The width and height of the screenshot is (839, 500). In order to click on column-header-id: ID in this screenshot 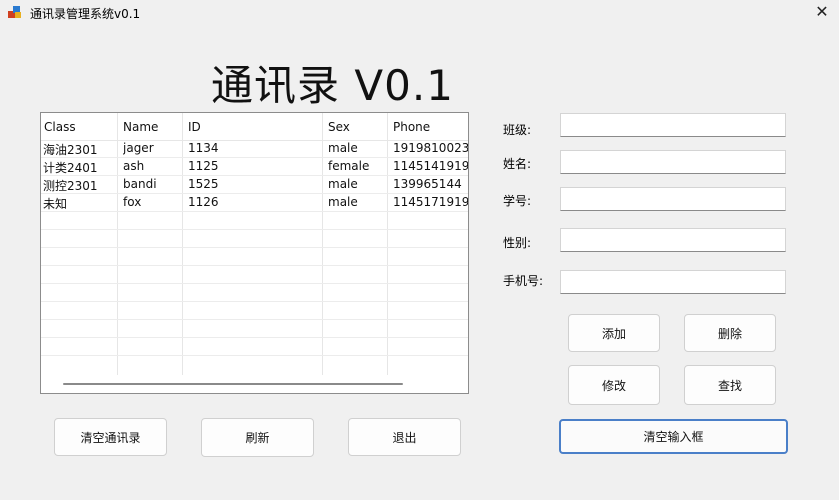, I will do `click(194, 127)`.